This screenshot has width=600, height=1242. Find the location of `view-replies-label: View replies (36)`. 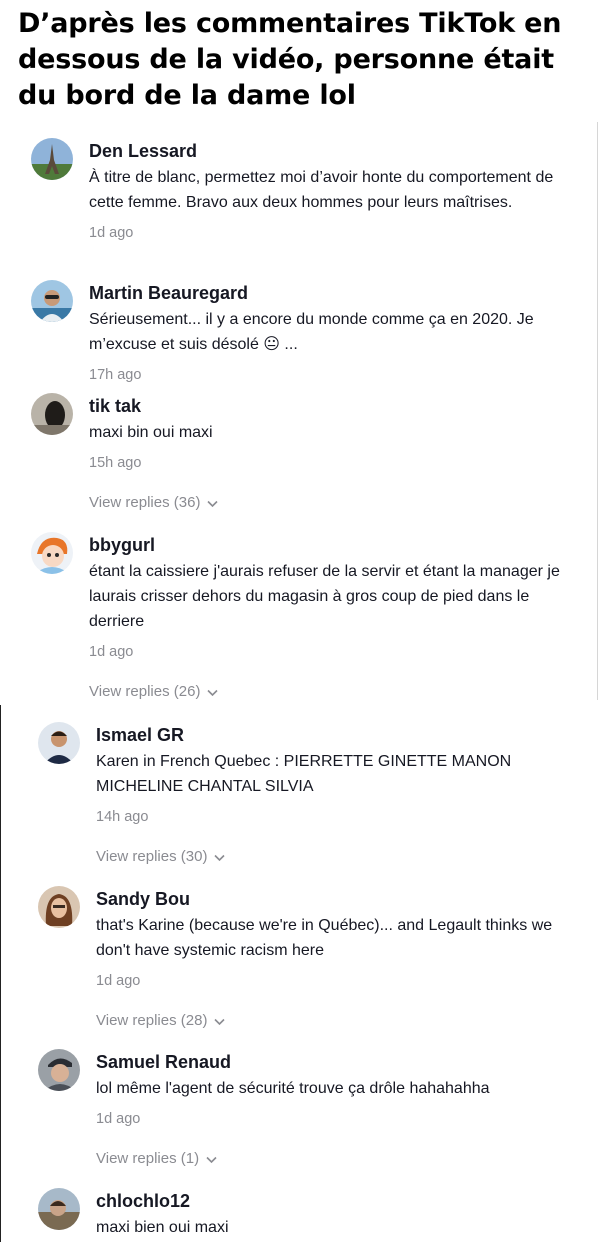

view-replies-label: View replies (36) is located at coordinates (145, 502).